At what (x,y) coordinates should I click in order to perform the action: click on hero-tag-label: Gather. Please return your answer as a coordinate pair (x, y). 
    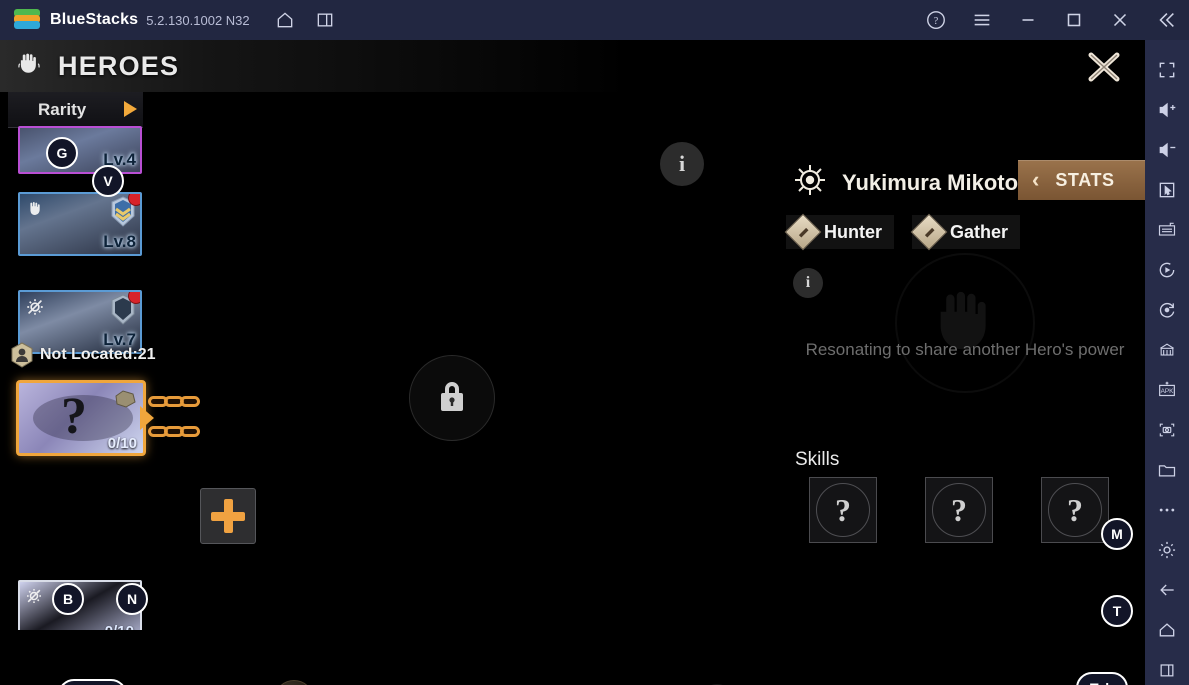
    Looking at the image, I should click on (979, 231).